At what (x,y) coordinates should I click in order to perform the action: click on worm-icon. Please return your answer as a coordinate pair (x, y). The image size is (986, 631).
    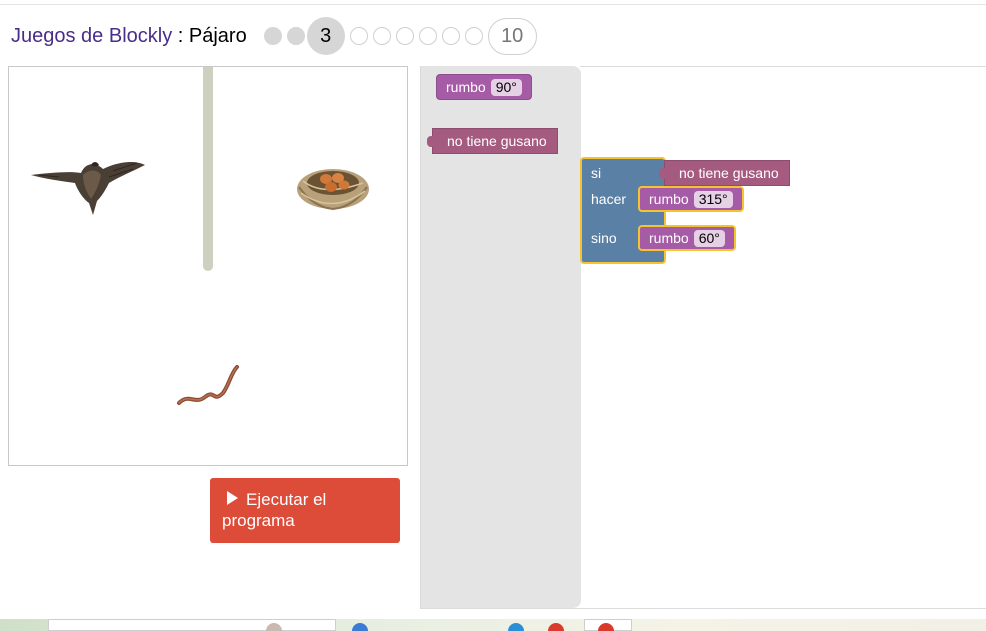
    Looking at the image, I should click on (208, 385).